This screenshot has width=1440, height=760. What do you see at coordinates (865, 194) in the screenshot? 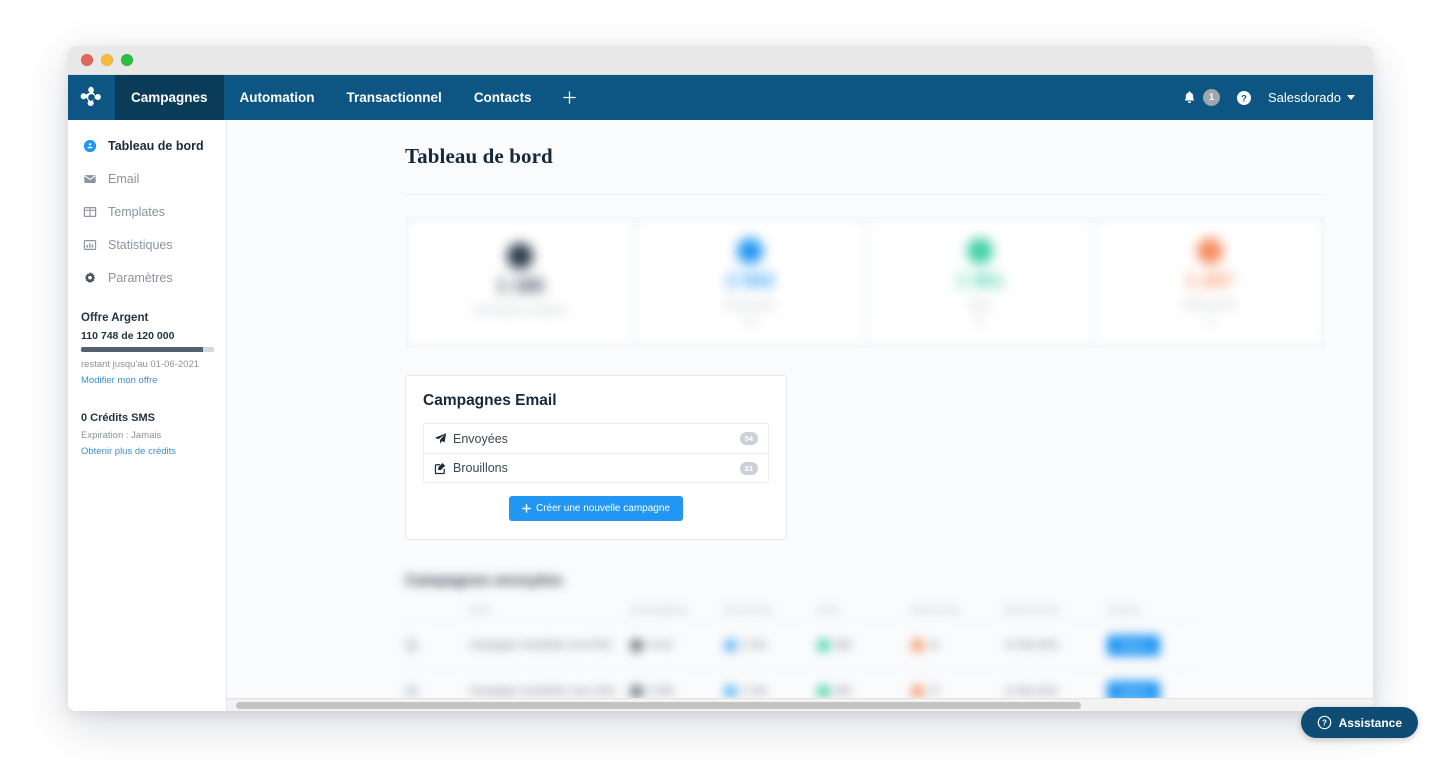
I see `title-divider` at bounding box center [865, 194].